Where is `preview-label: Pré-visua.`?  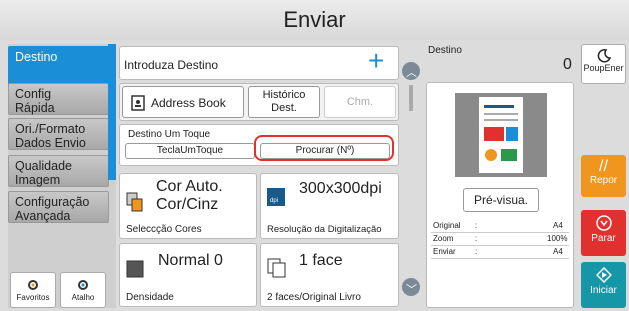
preview-label: Pré-visua. is located at coordinates (501, 200).